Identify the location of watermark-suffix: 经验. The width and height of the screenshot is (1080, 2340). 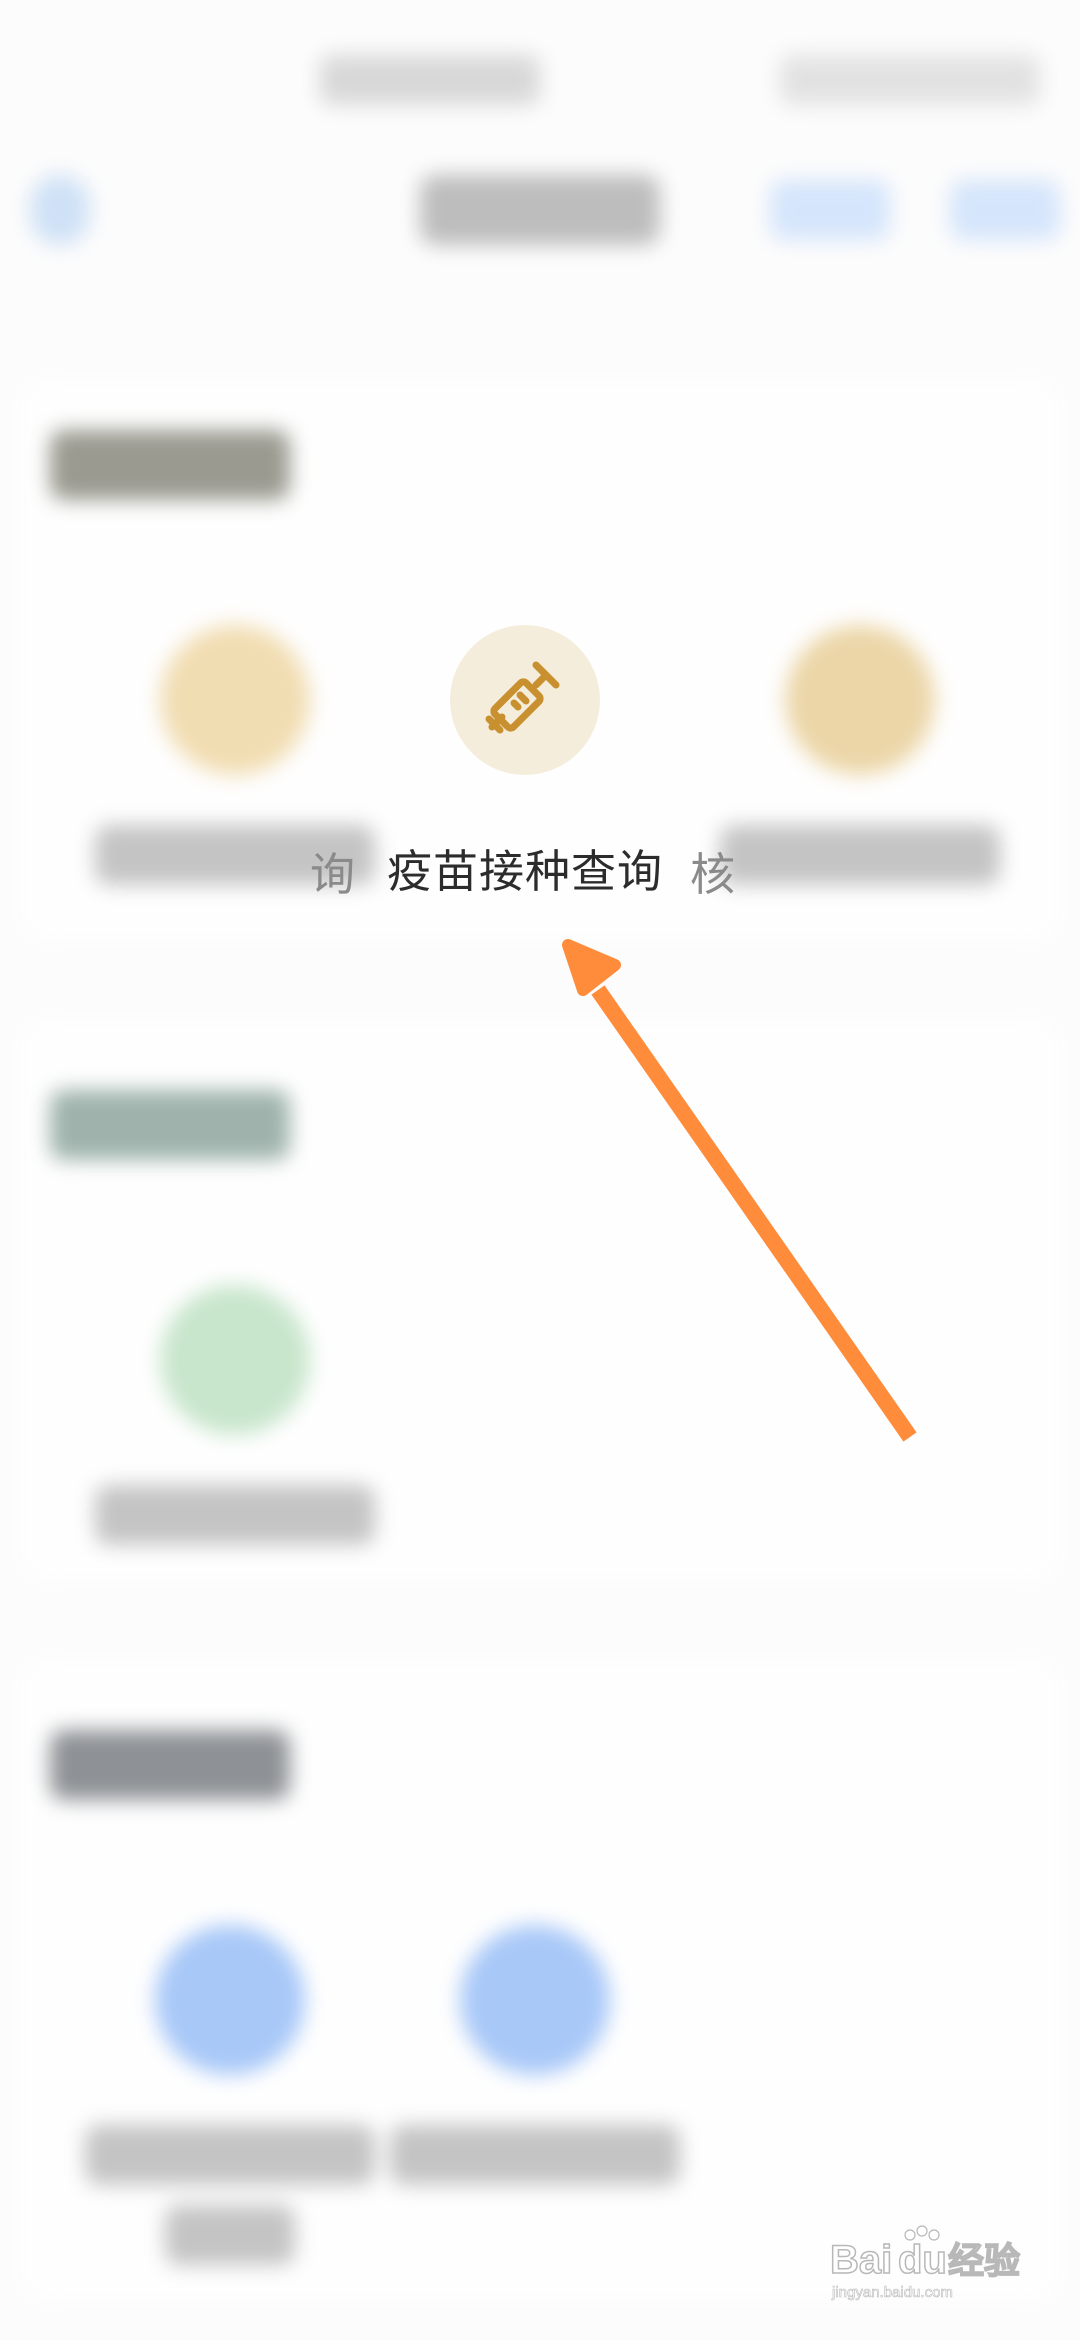
(984, 2260).